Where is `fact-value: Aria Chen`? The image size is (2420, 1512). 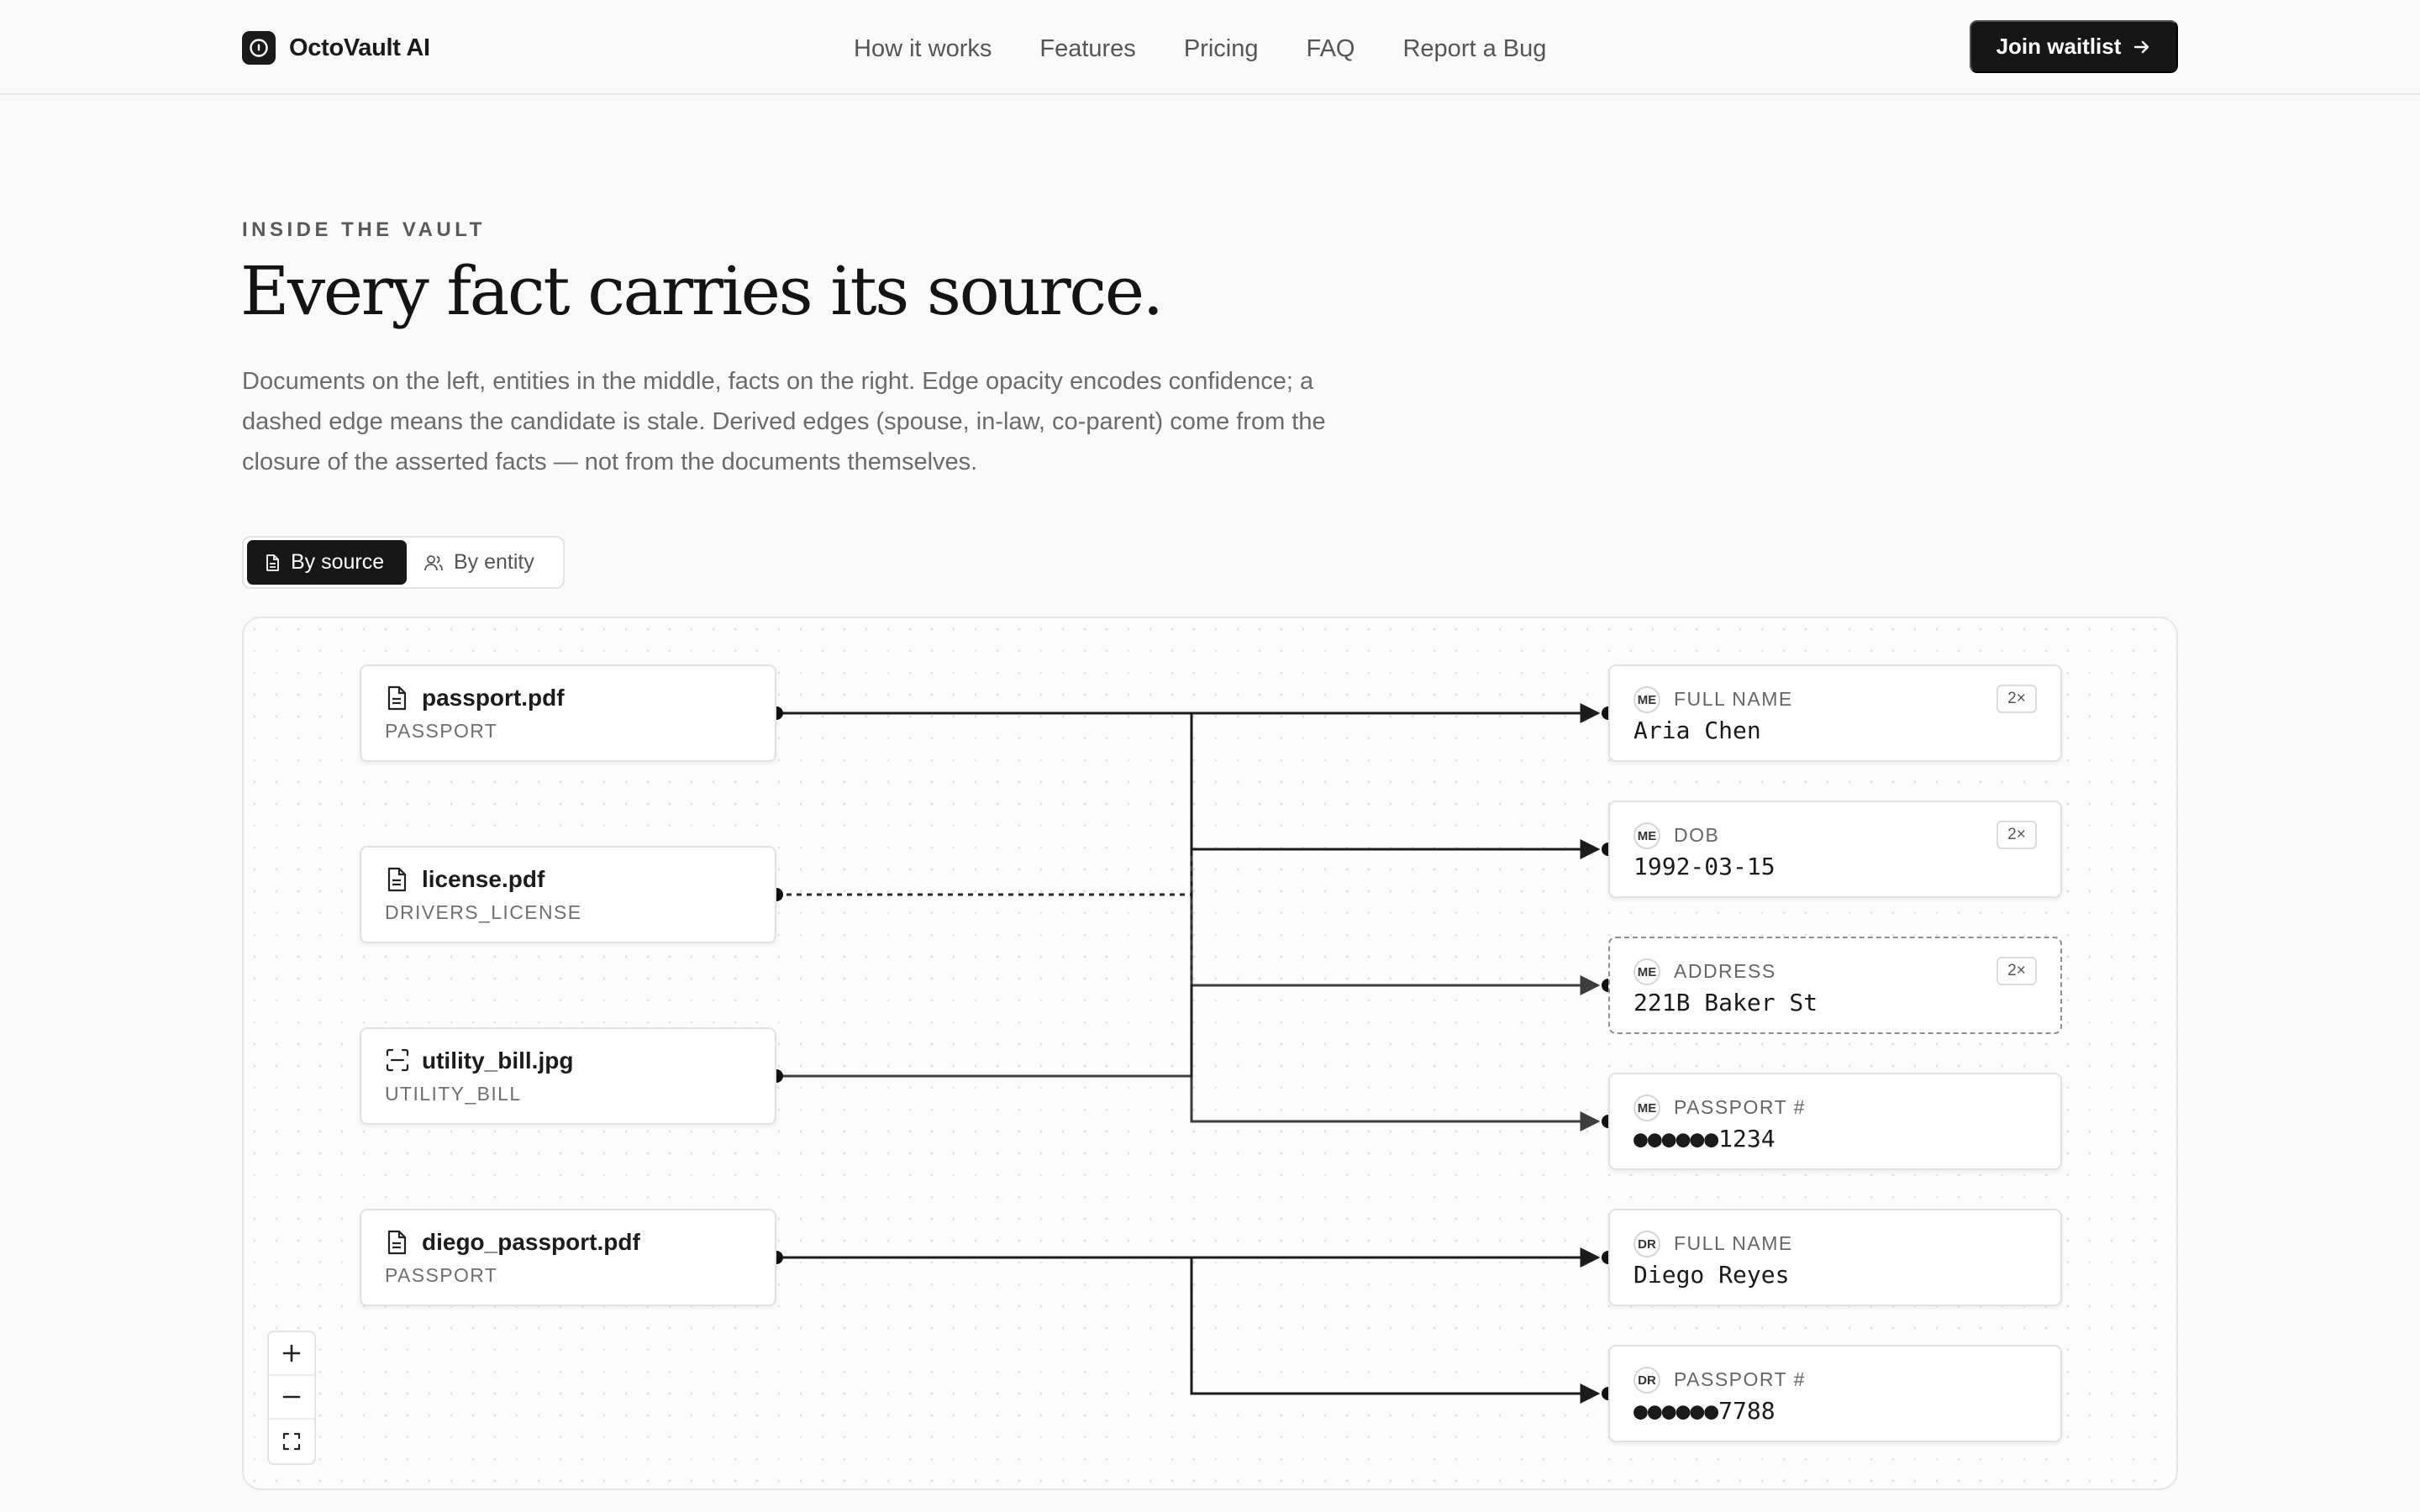 fact-value: Aria Chen is located at coordinates (1697, 730).